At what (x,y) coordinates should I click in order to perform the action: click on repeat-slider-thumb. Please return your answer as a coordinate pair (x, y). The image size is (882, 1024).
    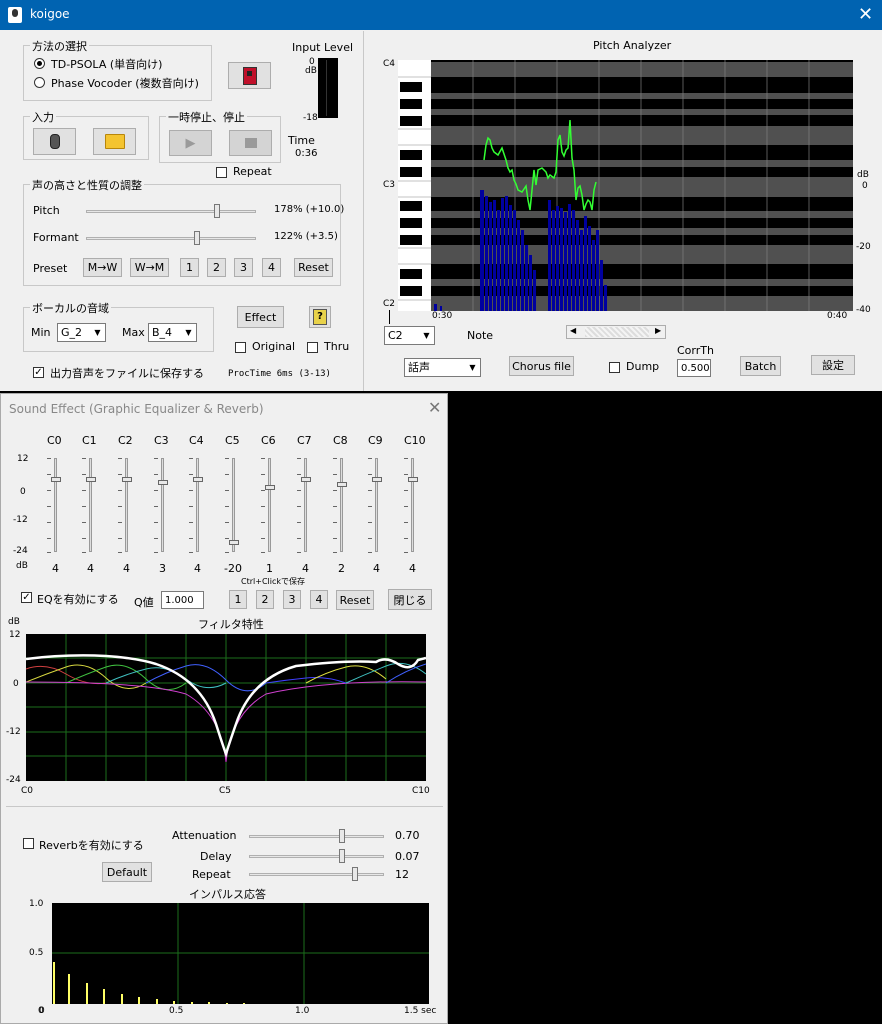
    Looking at the image, I should click on (355, 874).